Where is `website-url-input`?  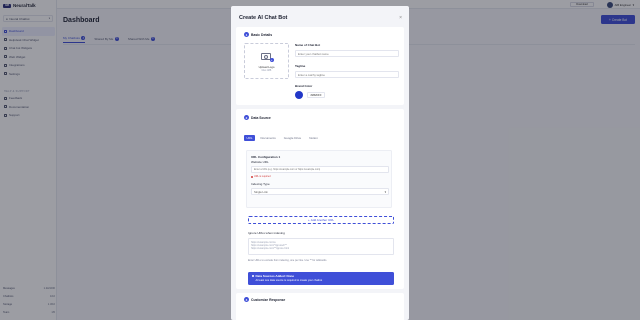 website-url-input is located at coordinates (320, 169).